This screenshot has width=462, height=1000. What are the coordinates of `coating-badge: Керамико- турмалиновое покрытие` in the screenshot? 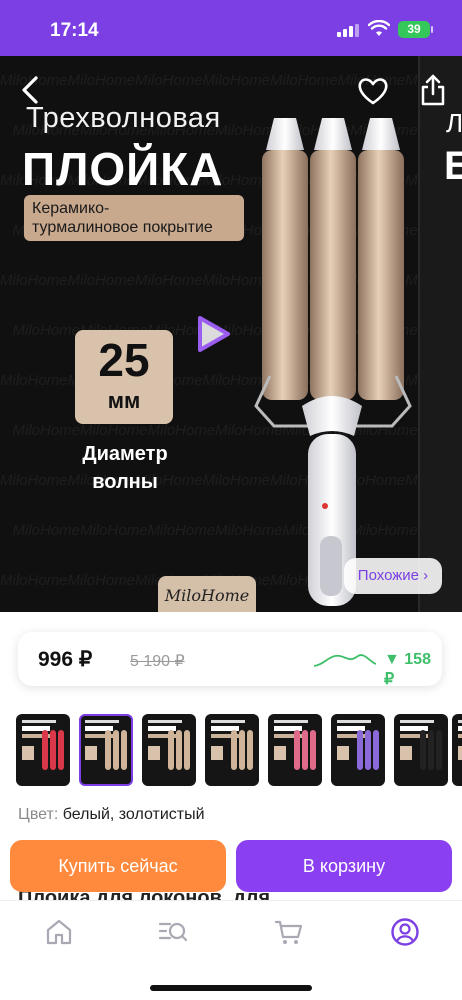 It's located at (134, 218).